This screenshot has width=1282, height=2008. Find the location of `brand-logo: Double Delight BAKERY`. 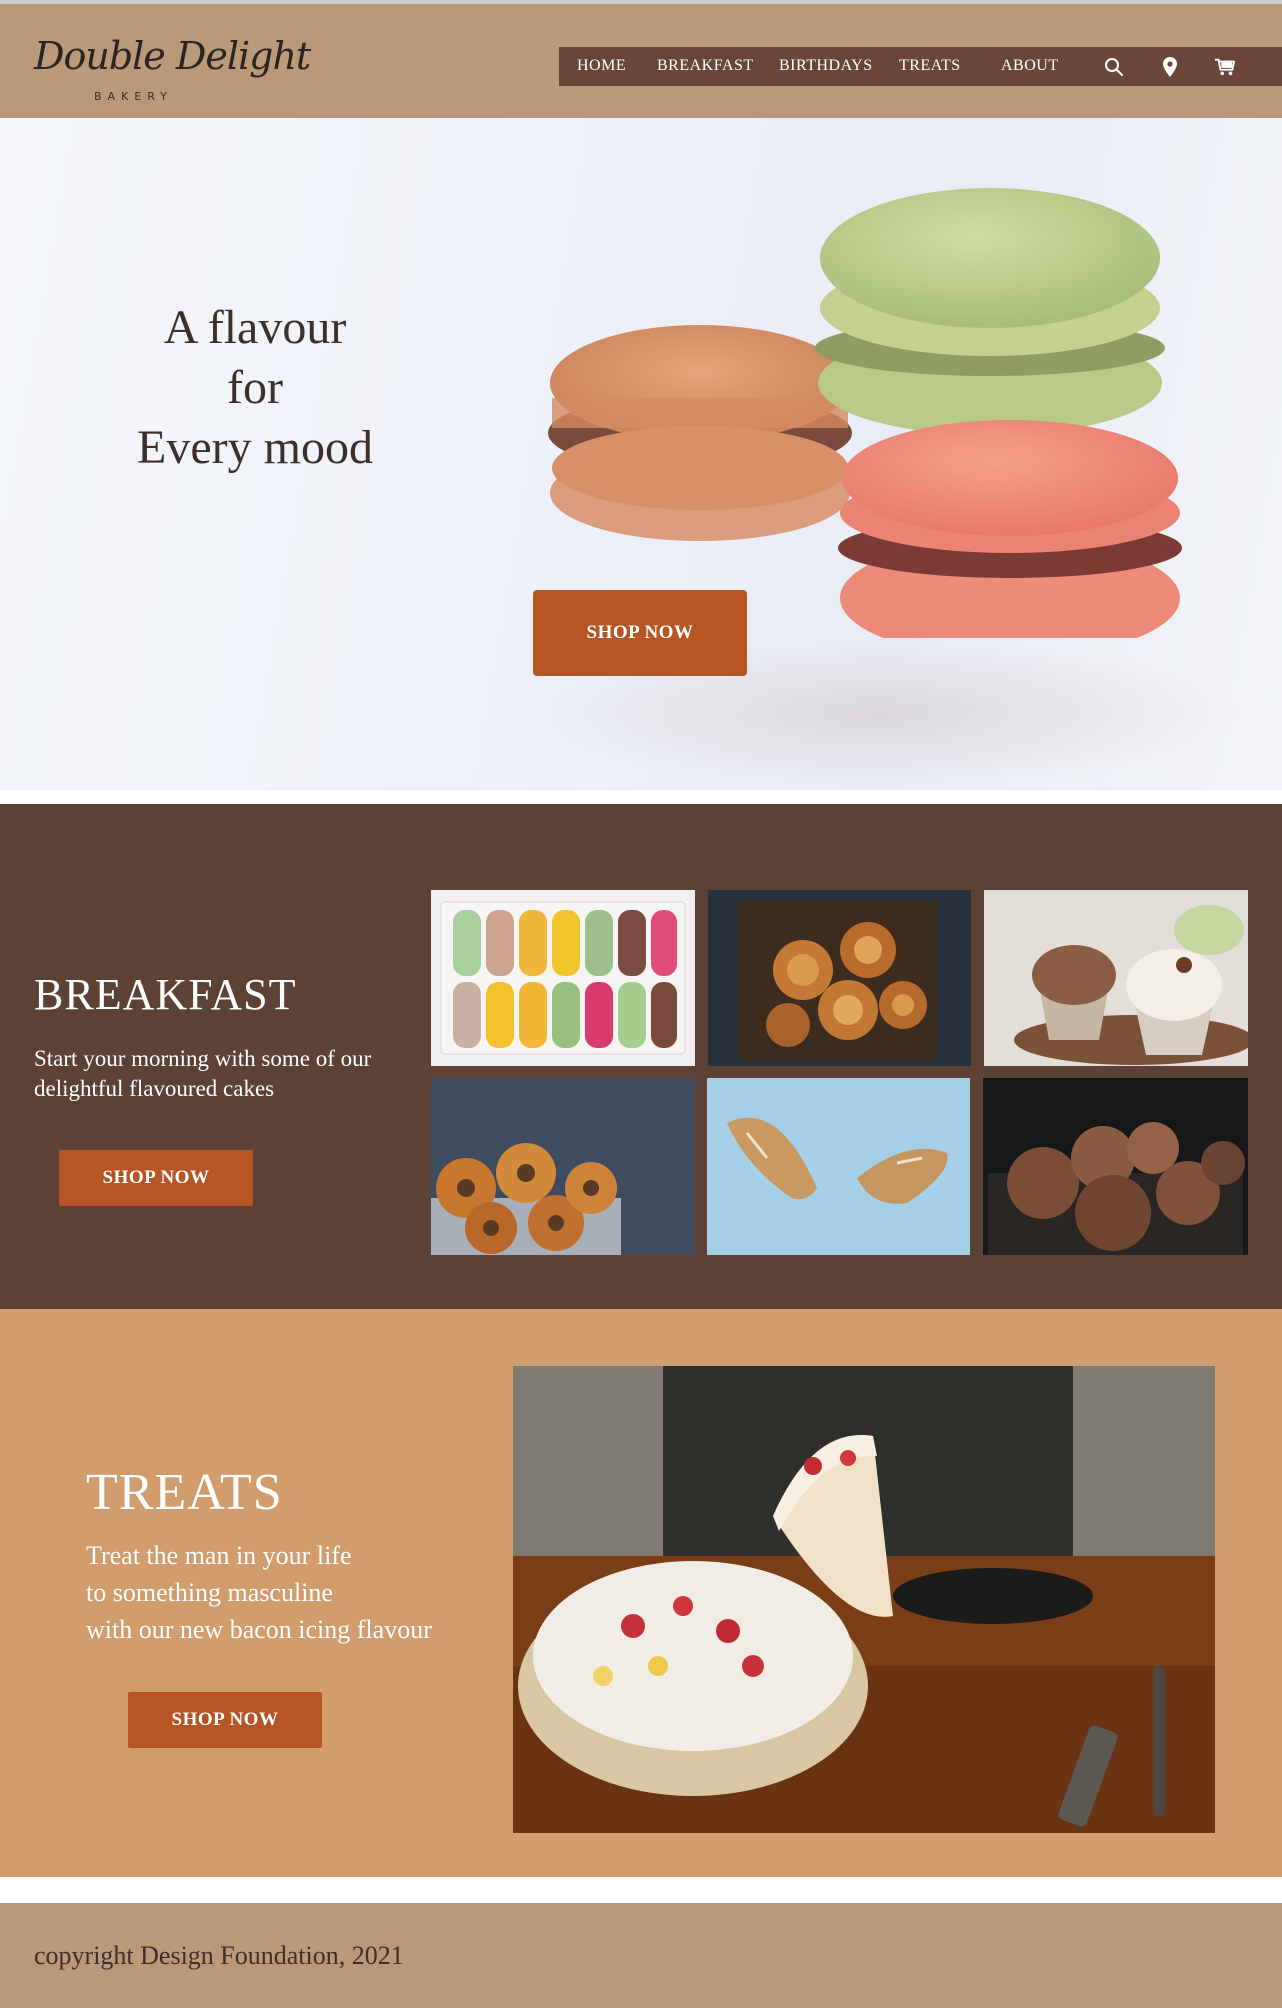

brand-logo: Double Delight BAKERY is located at coordinates (172, 74).